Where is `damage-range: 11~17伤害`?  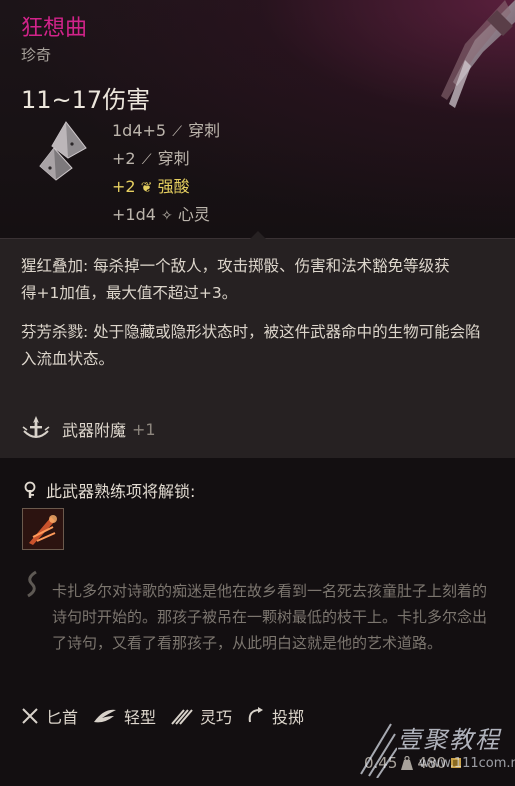 damage-range: 11~17伤害 is located at coordinates (86, 100).